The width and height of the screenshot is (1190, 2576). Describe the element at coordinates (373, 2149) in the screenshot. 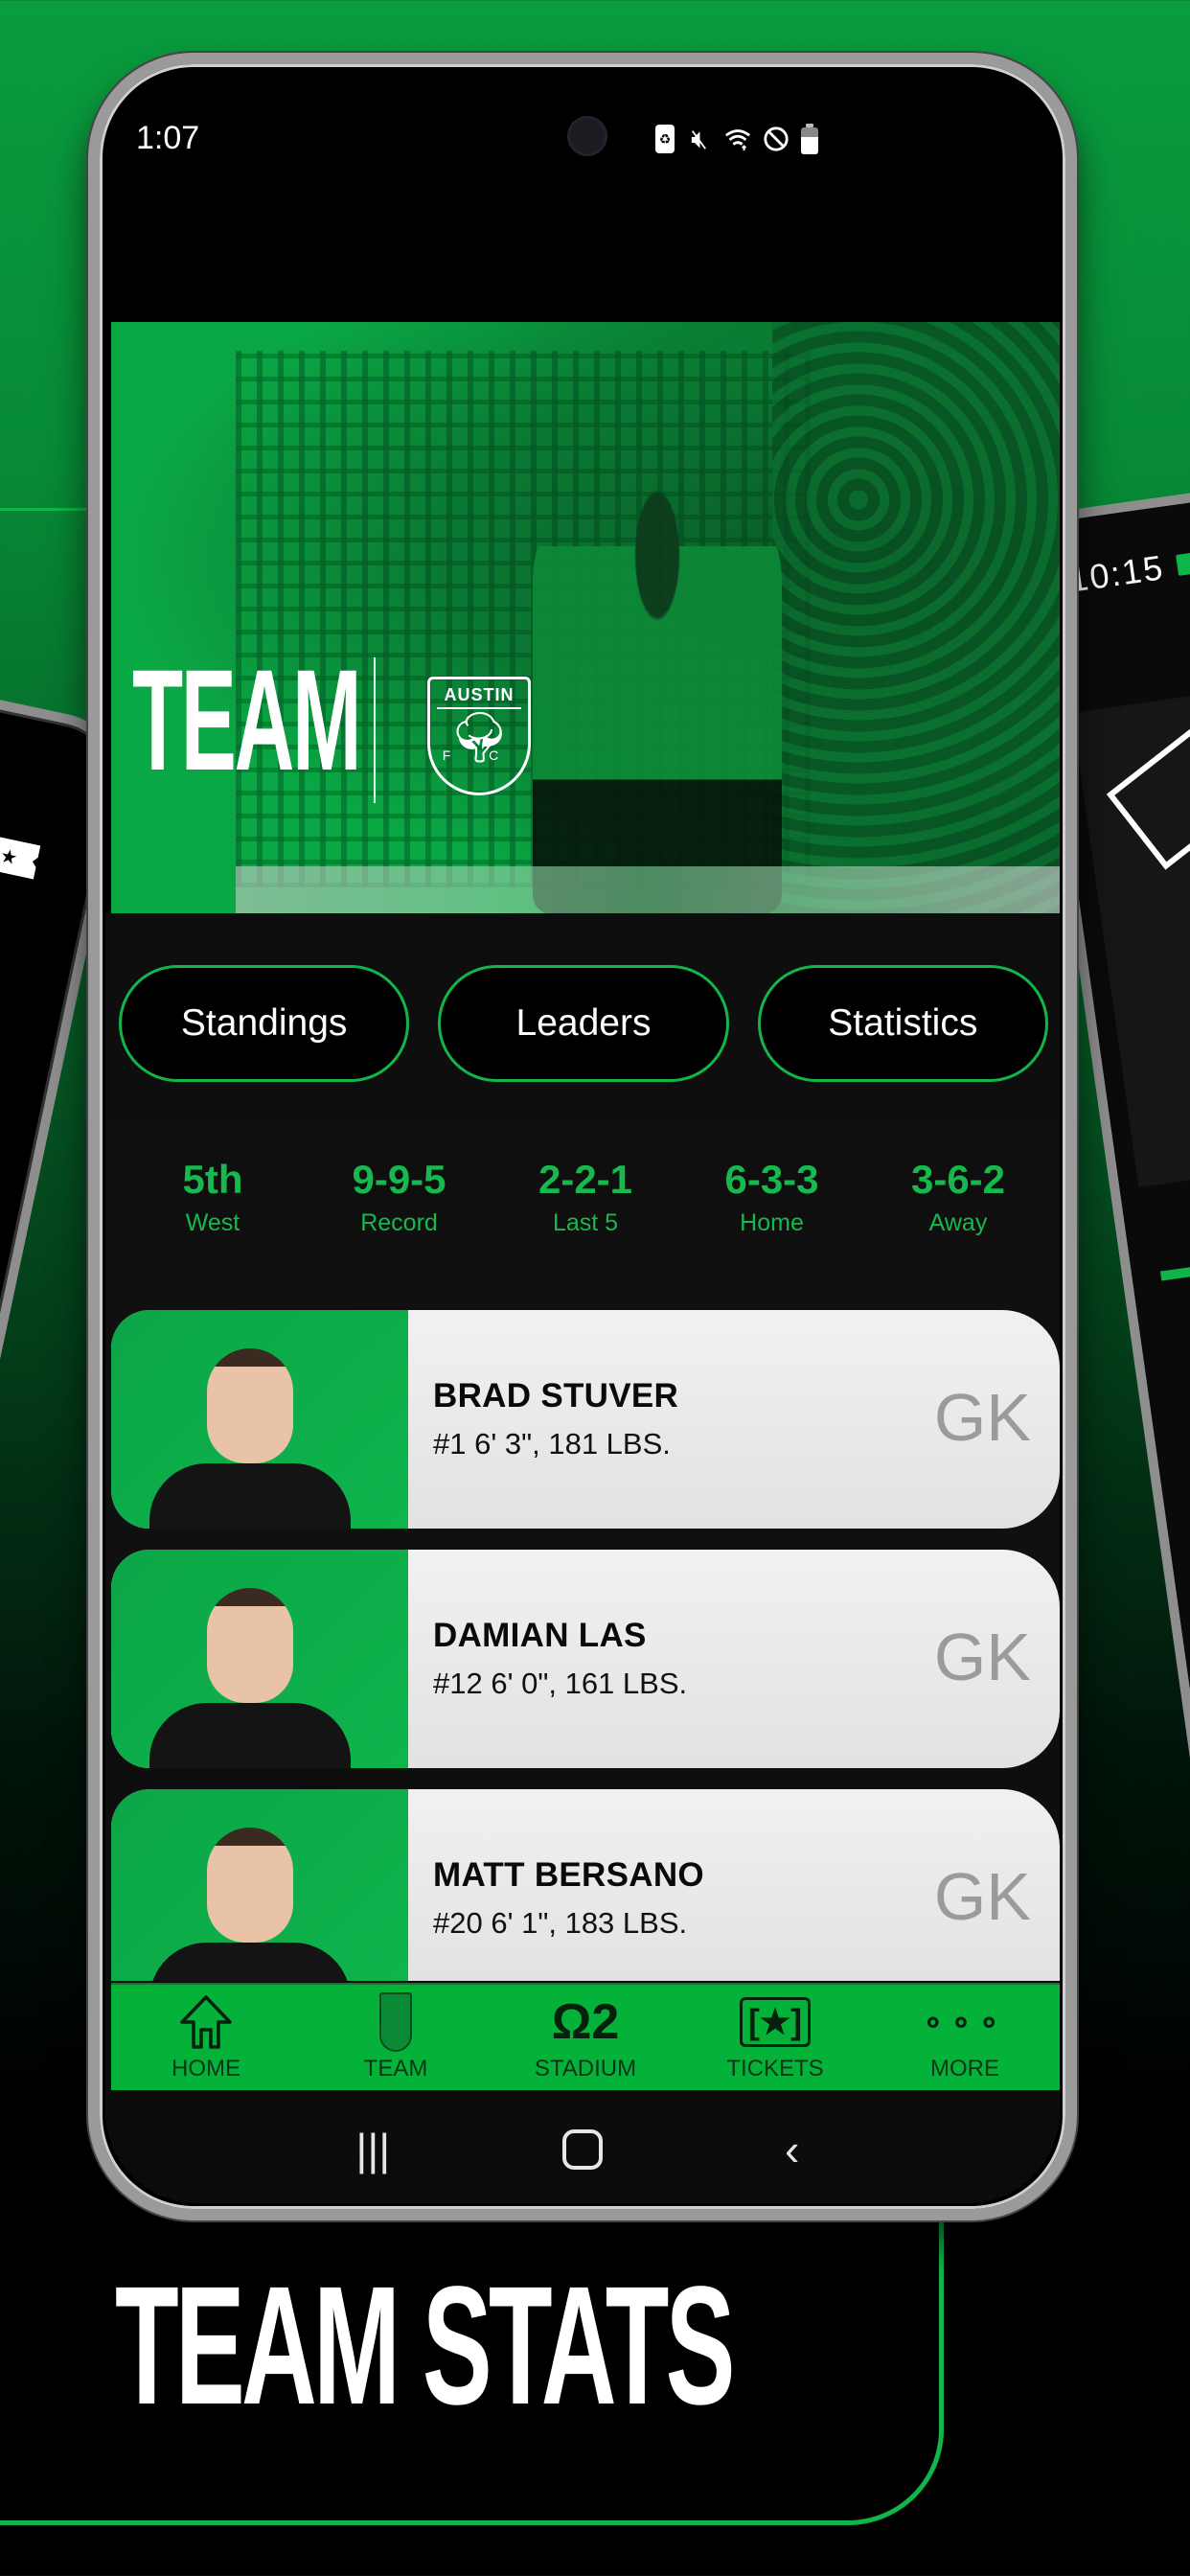

I see `recents-button: |||` at that location.